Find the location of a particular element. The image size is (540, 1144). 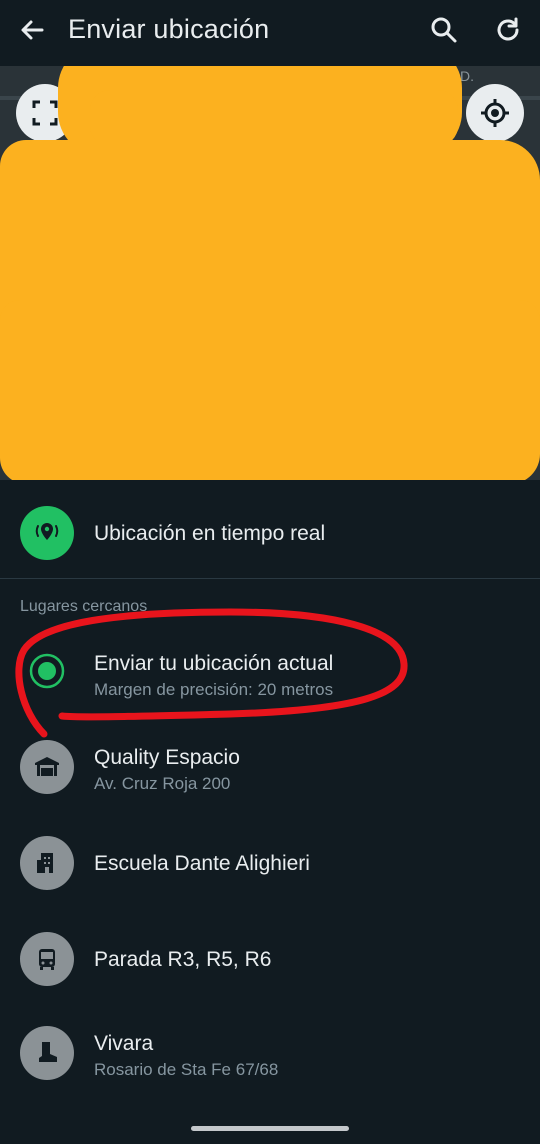

list-item: Parada R3, R5, R6 is located at coordinates (270, 959).